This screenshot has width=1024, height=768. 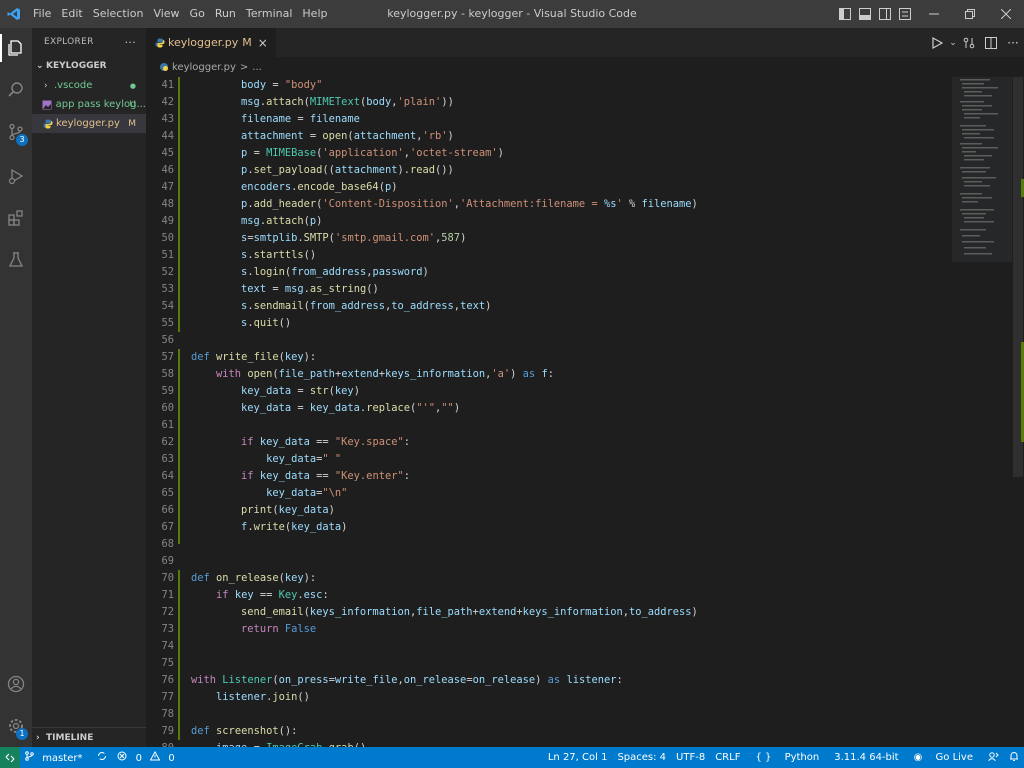 What do you see at coordinates (546, 391) in the screenshot?
I see `code-line: 59 key_data = str(key)` at bounding box center [546, 391].